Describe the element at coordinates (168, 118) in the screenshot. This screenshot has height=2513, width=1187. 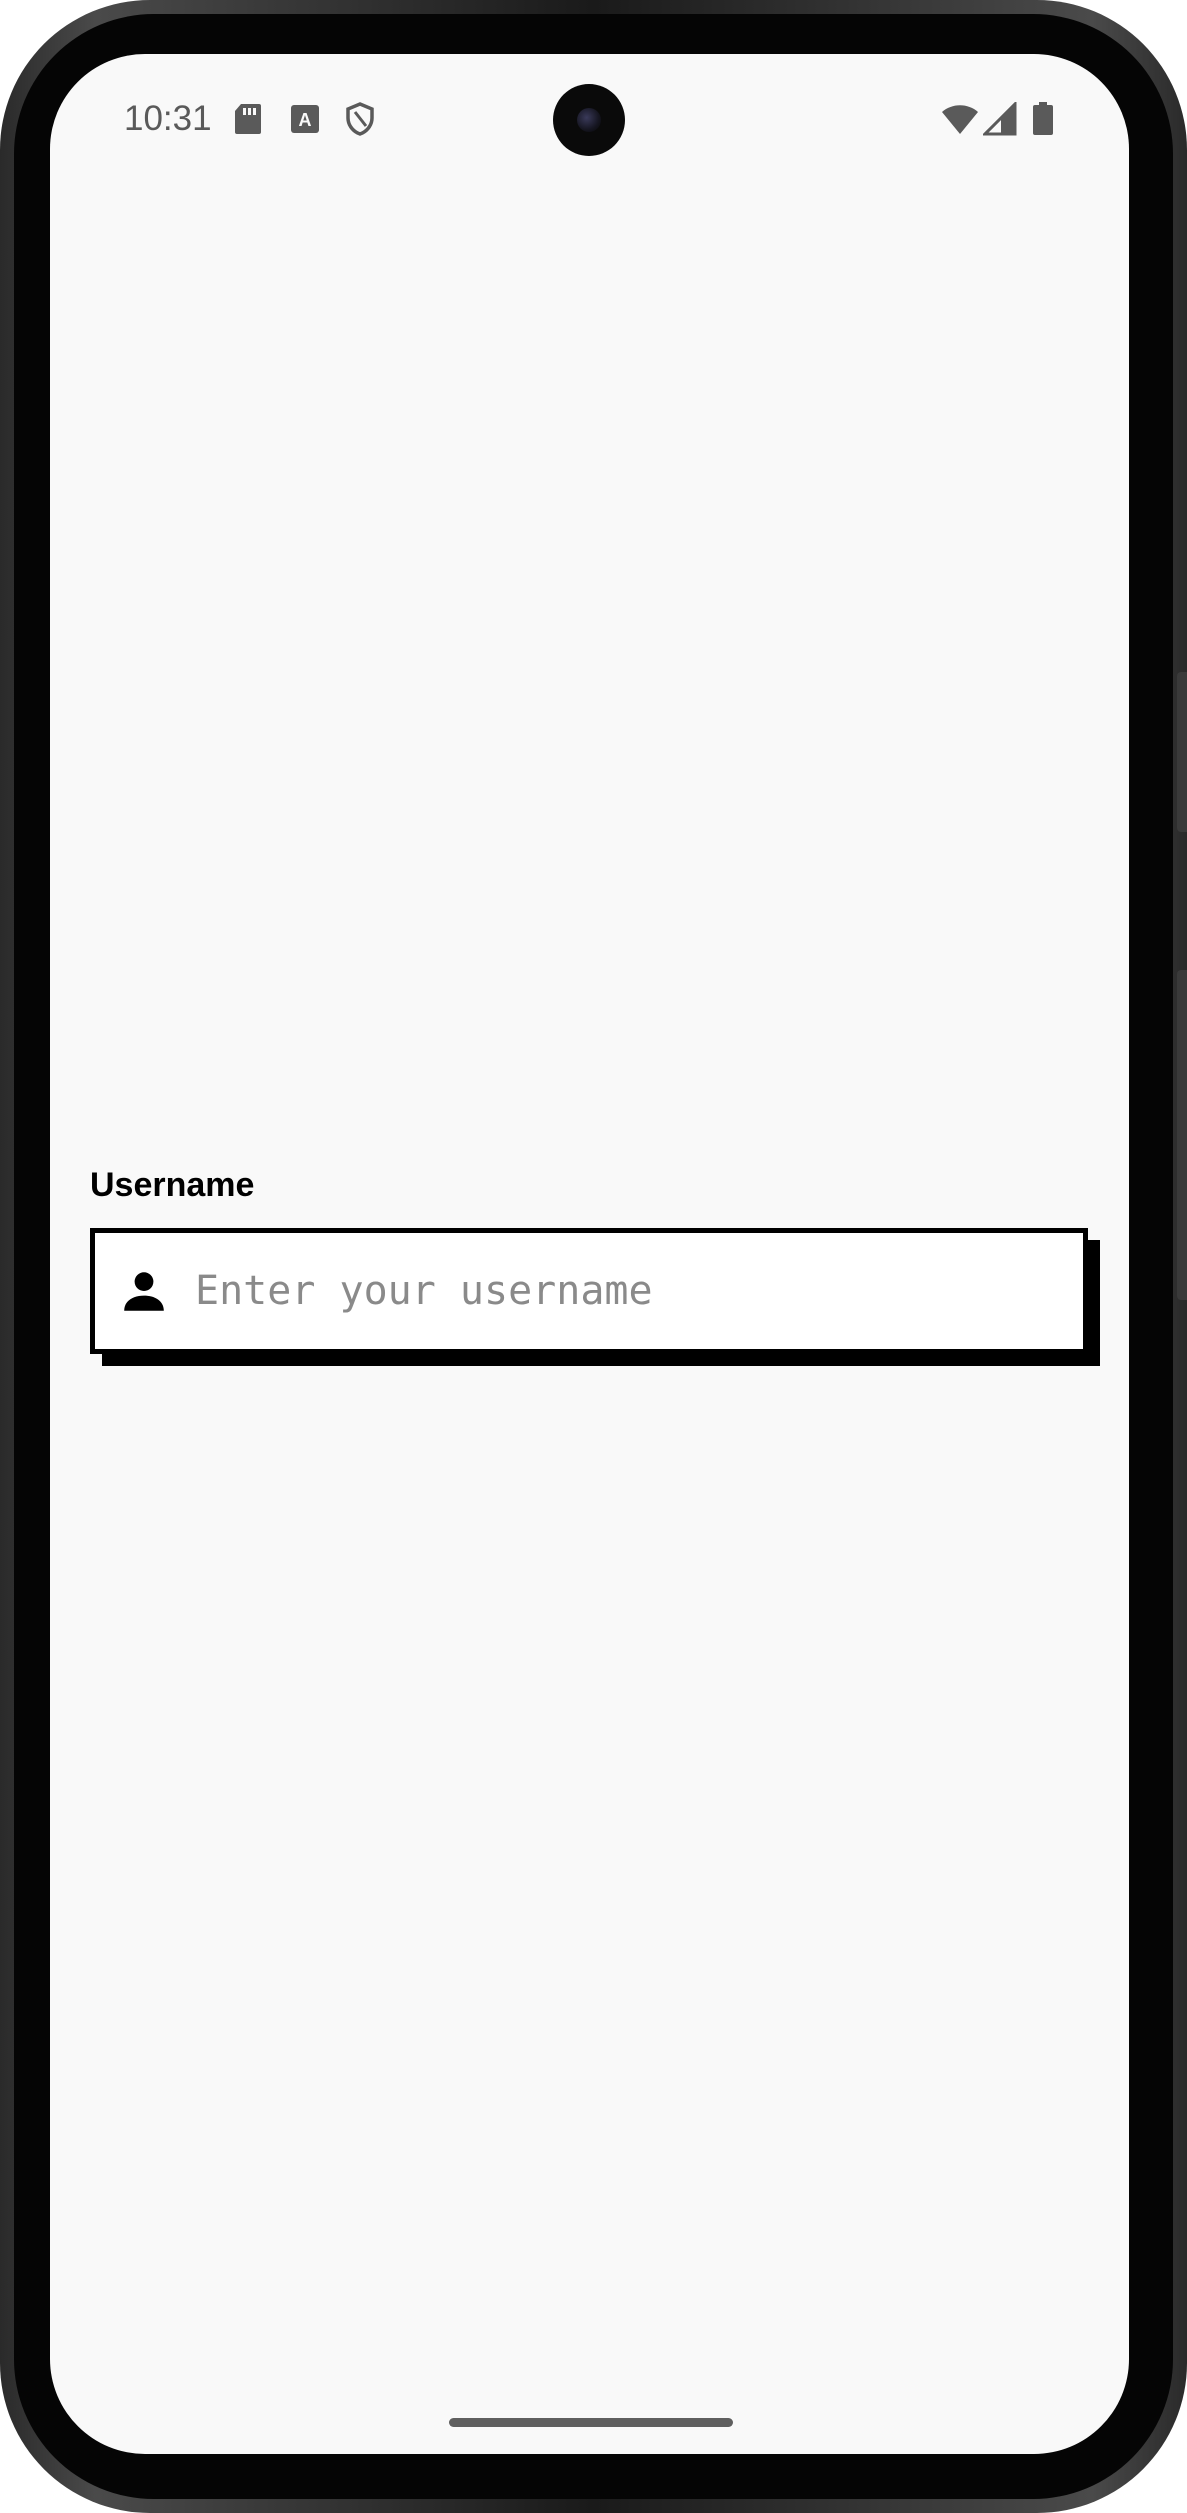
I see `status-time: 10:31` at that location.